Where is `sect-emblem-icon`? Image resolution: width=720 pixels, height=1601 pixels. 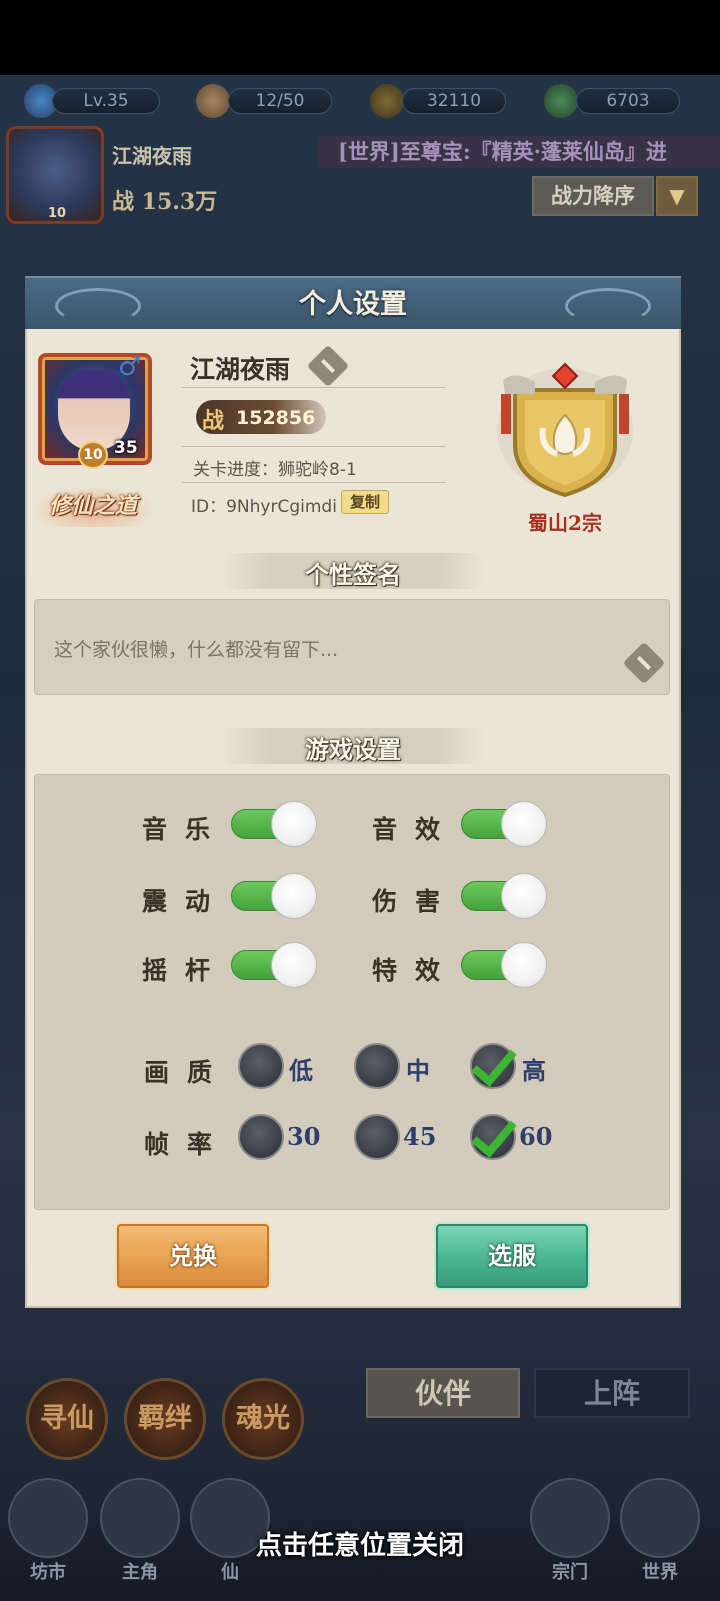 sect-emblem-icon is located at coordinates (565, 425).